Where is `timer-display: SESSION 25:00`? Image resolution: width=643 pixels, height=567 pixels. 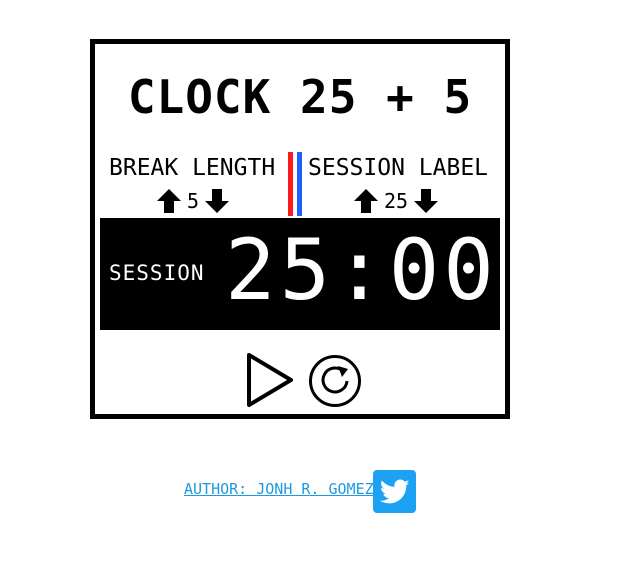
timer-display: SESSION 25:00 is located at coordinates (300, 274).